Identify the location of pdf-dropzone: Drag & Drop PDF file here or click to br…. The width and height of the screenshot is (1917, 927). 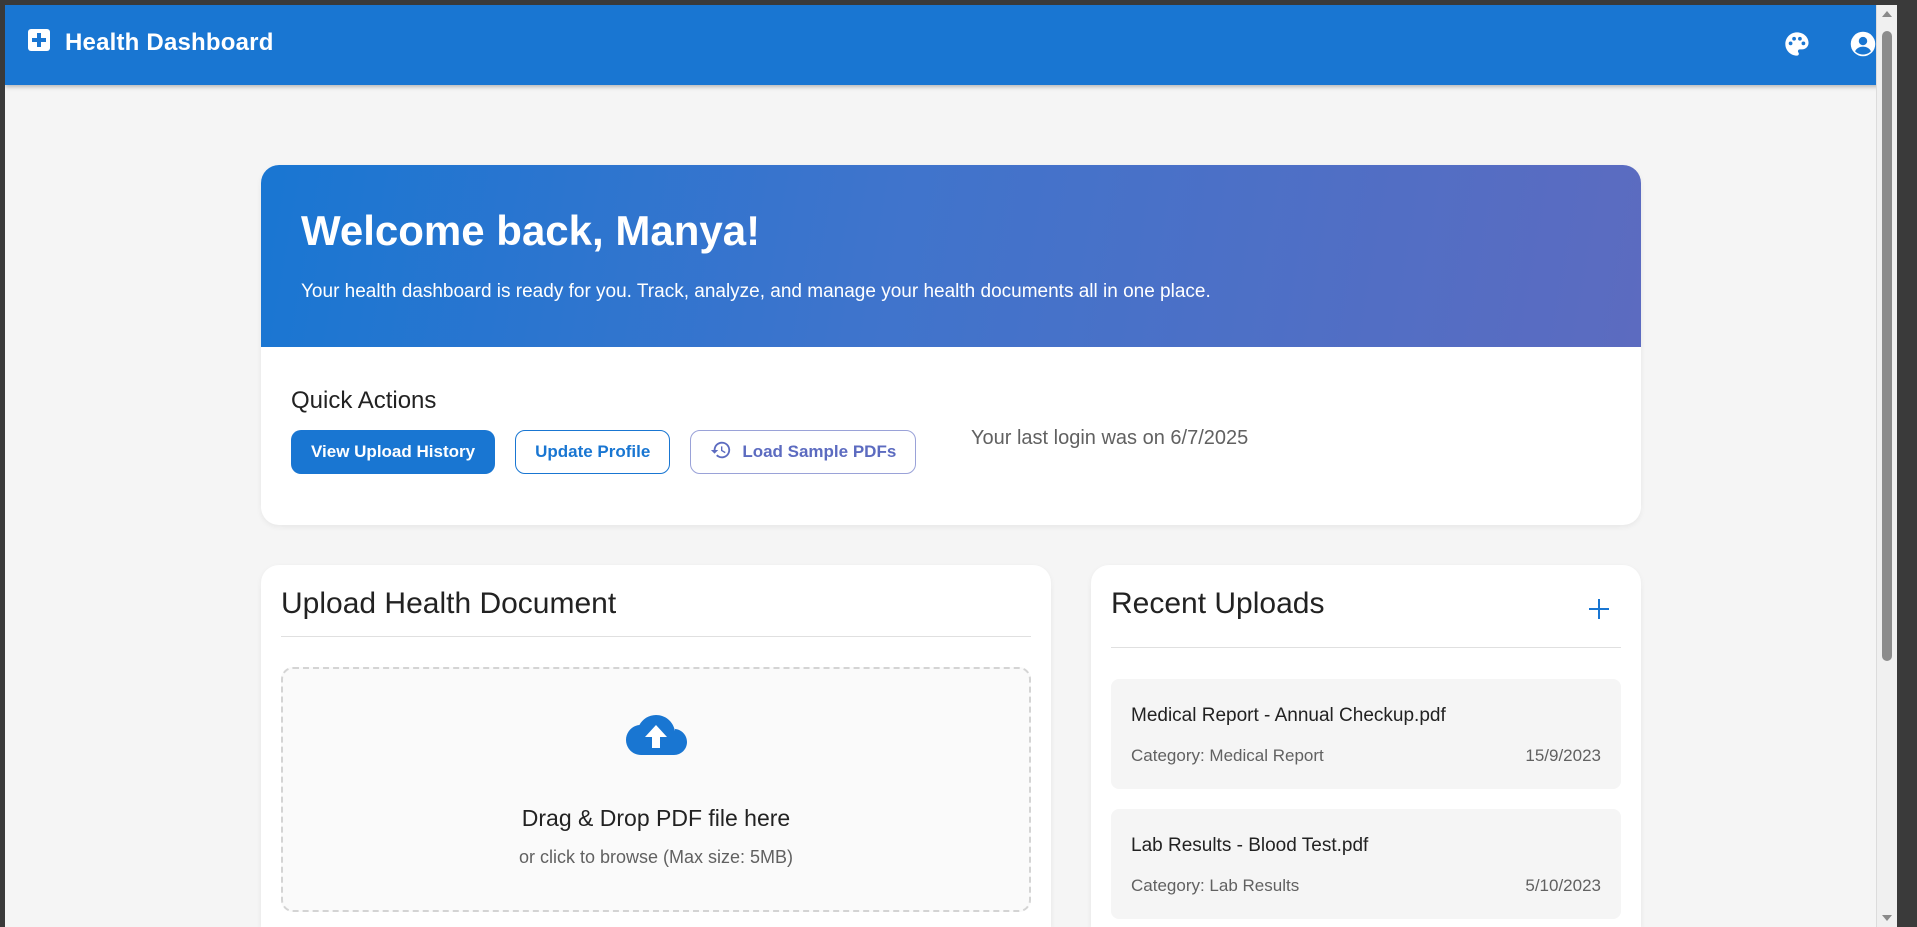
(656, 789).